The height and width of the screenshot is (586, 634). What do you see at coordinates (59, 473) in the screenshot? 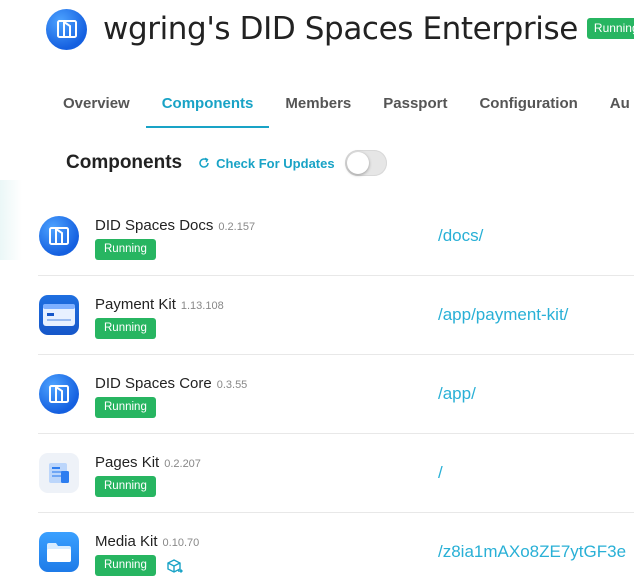
I see `pages-kit-icon` at bounding box center [59, 473].